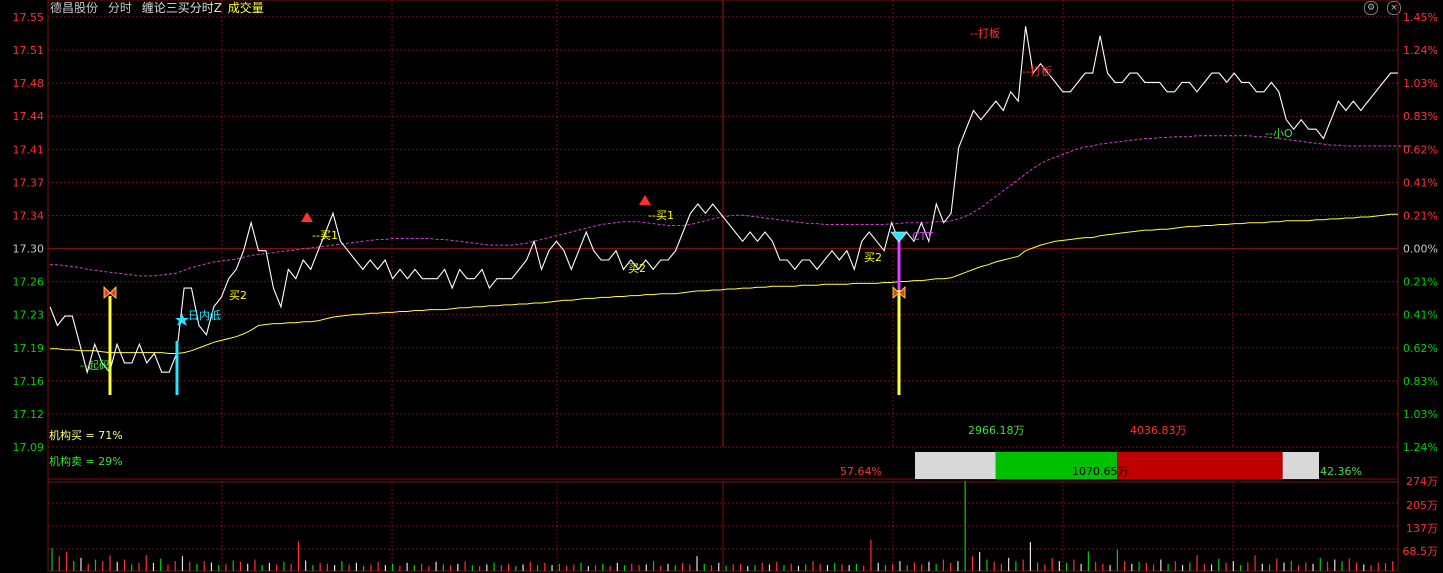  I want to click on annotation-xiao-o: --小O, so click(1279, 133).